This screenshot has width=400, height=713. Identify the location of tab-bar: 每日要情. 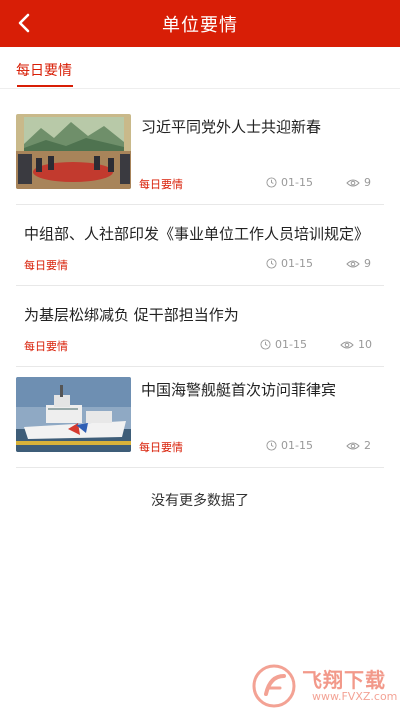
(200, 68).